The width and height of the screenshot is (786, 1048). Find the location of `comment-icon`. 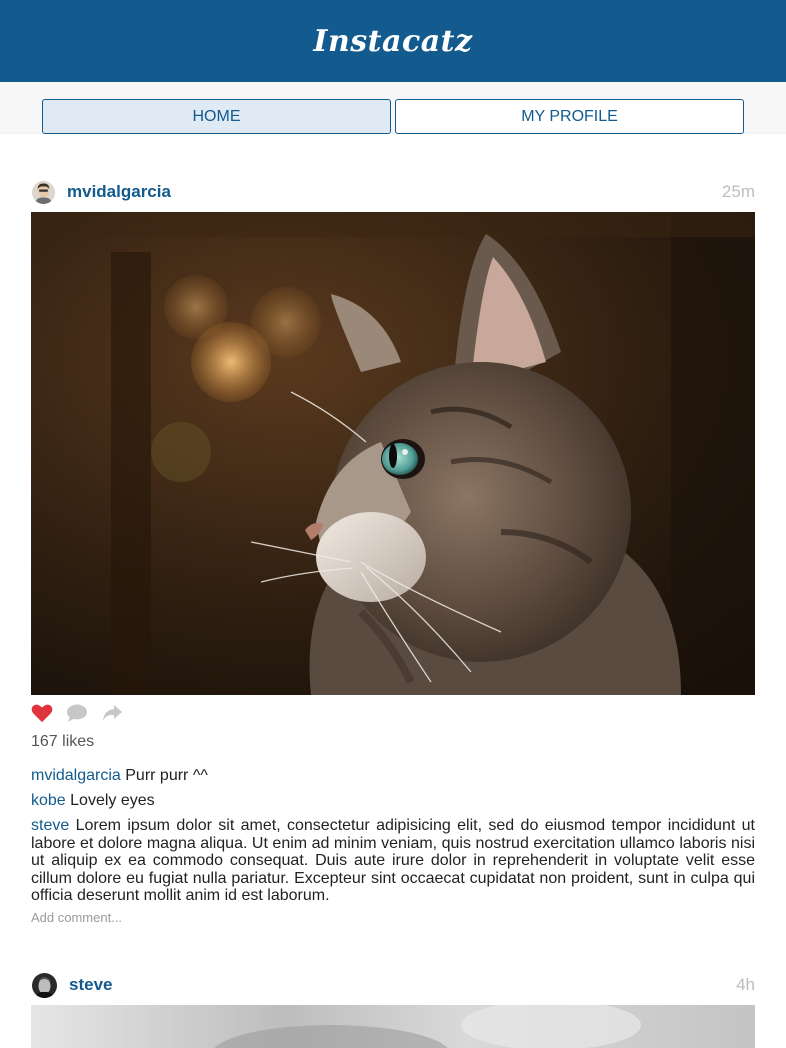

comment-icon is located at coordinates (77, 713).